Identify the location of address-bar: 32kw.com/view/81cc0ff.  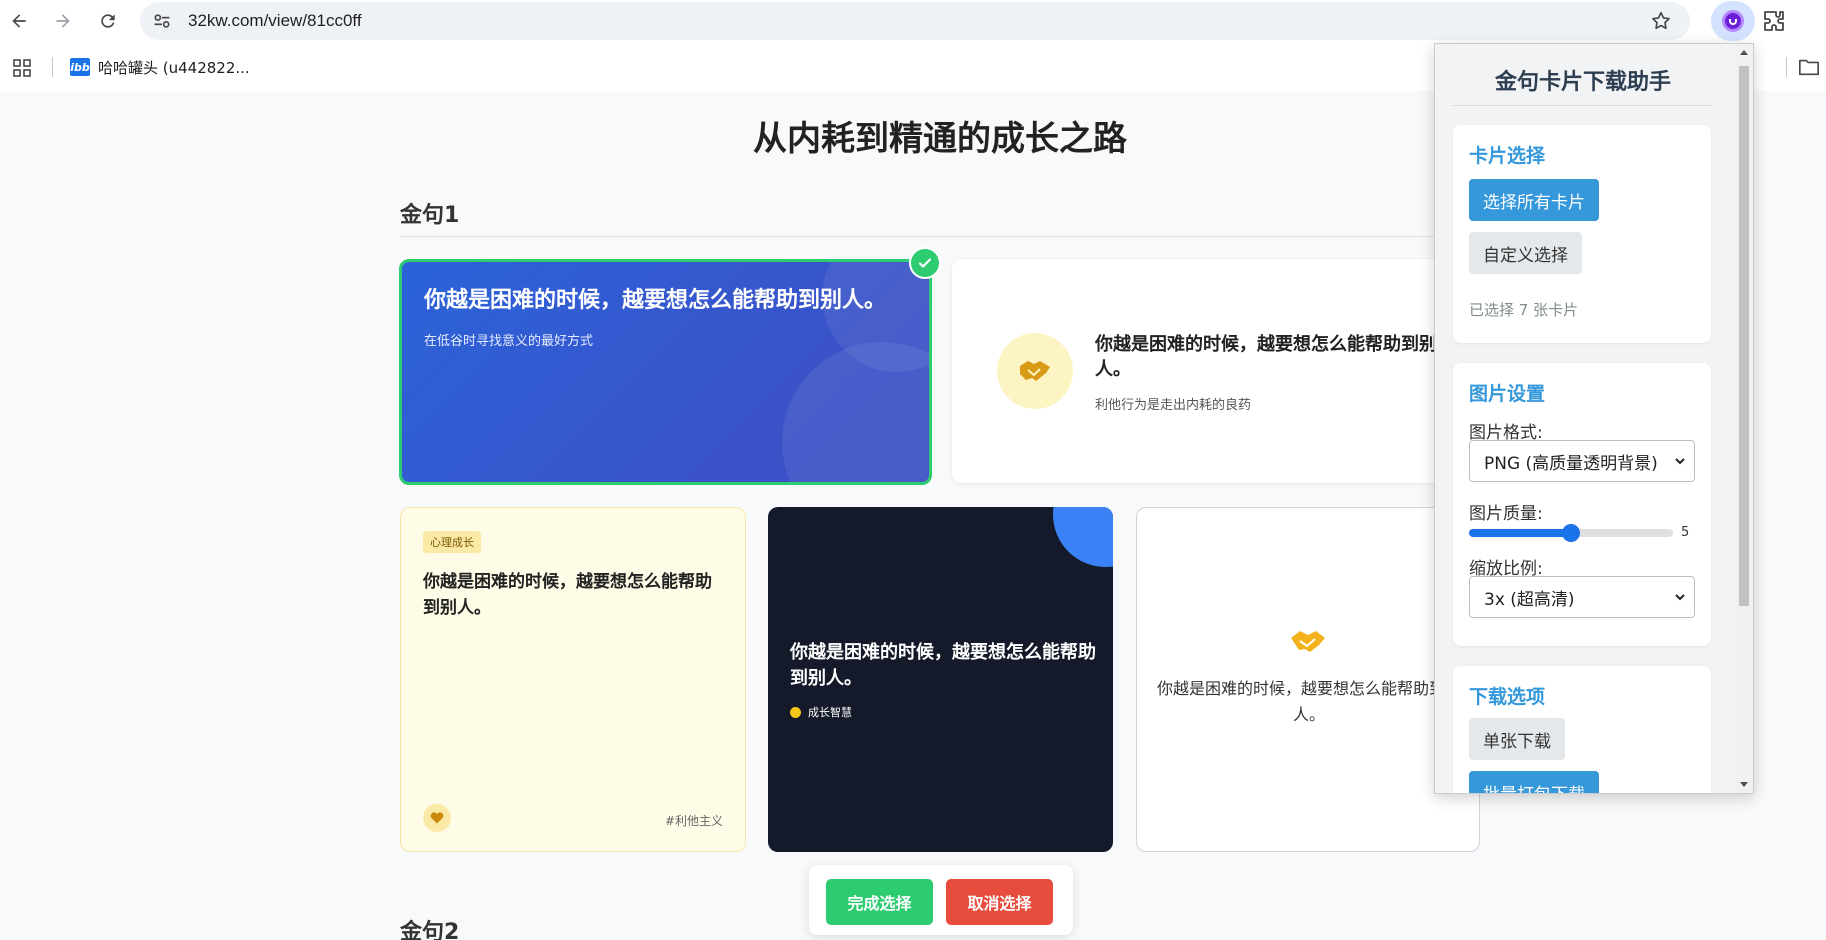
(915, 21).